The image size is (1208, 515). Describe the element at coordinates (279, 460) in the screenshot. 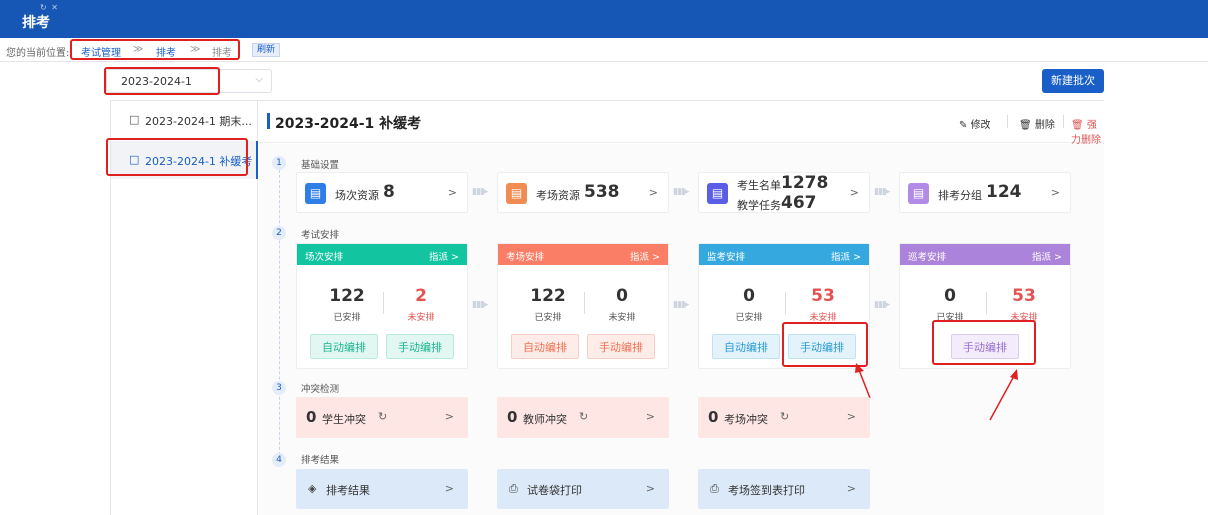

I see `step-number: 4` at that location.